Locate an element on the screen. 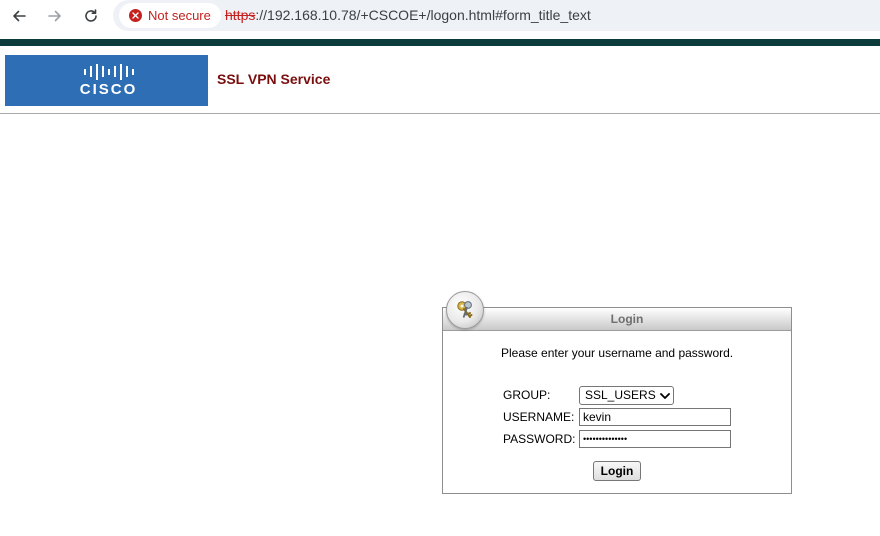  reload-icon is located at coordinates (91, 15).